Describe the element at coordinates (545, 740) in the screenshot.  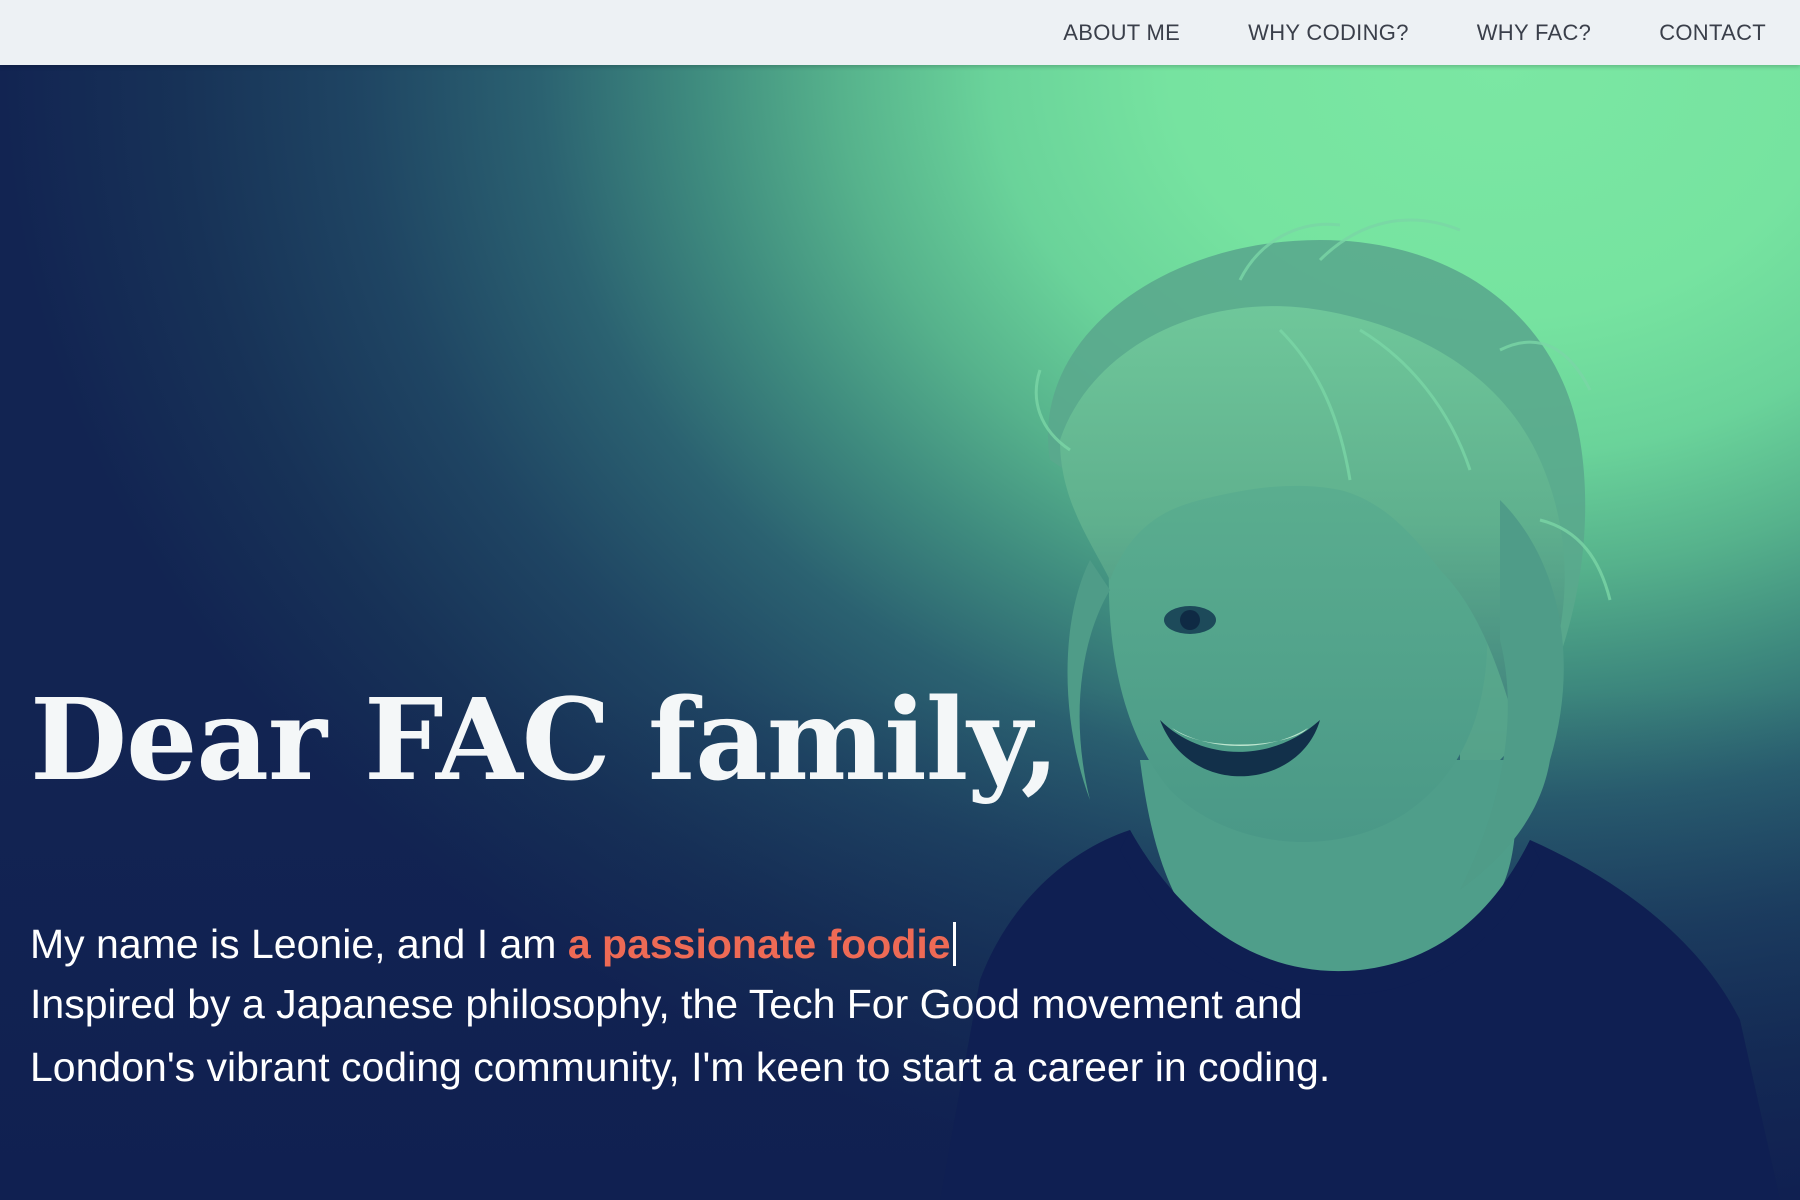
I see `hero-title: Dear FAC family,` at that location.